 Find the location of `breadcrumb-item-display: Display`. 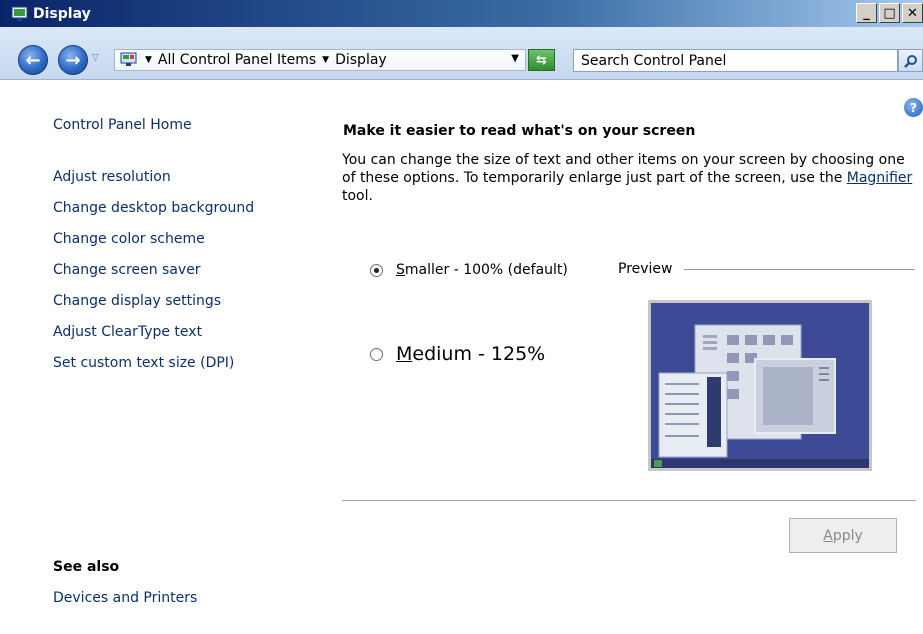

breadcrumb-item-display: Display is located at coordinates (361, 60).